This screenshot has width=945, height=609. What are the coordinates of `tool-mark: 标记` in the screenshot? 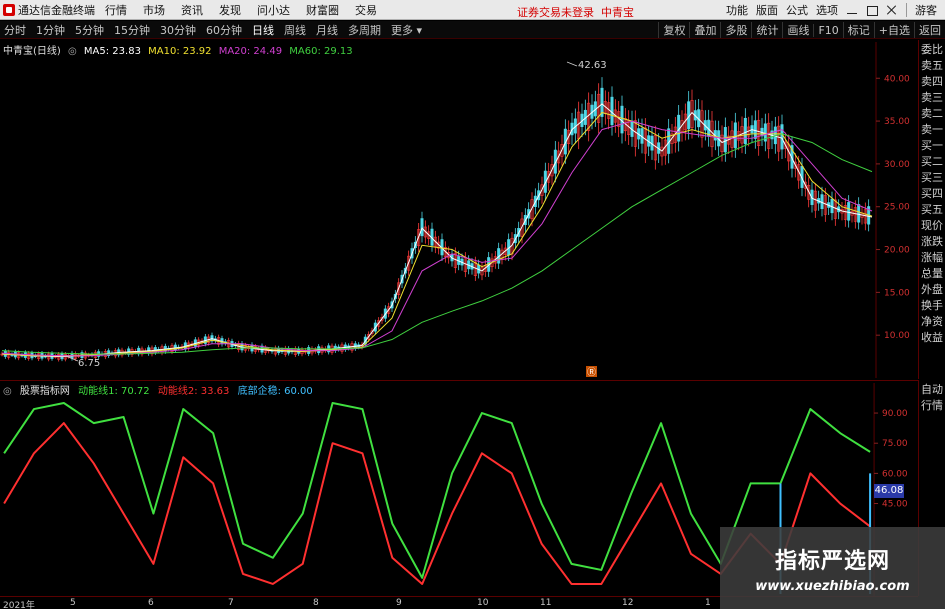 It's located at (858, 30).